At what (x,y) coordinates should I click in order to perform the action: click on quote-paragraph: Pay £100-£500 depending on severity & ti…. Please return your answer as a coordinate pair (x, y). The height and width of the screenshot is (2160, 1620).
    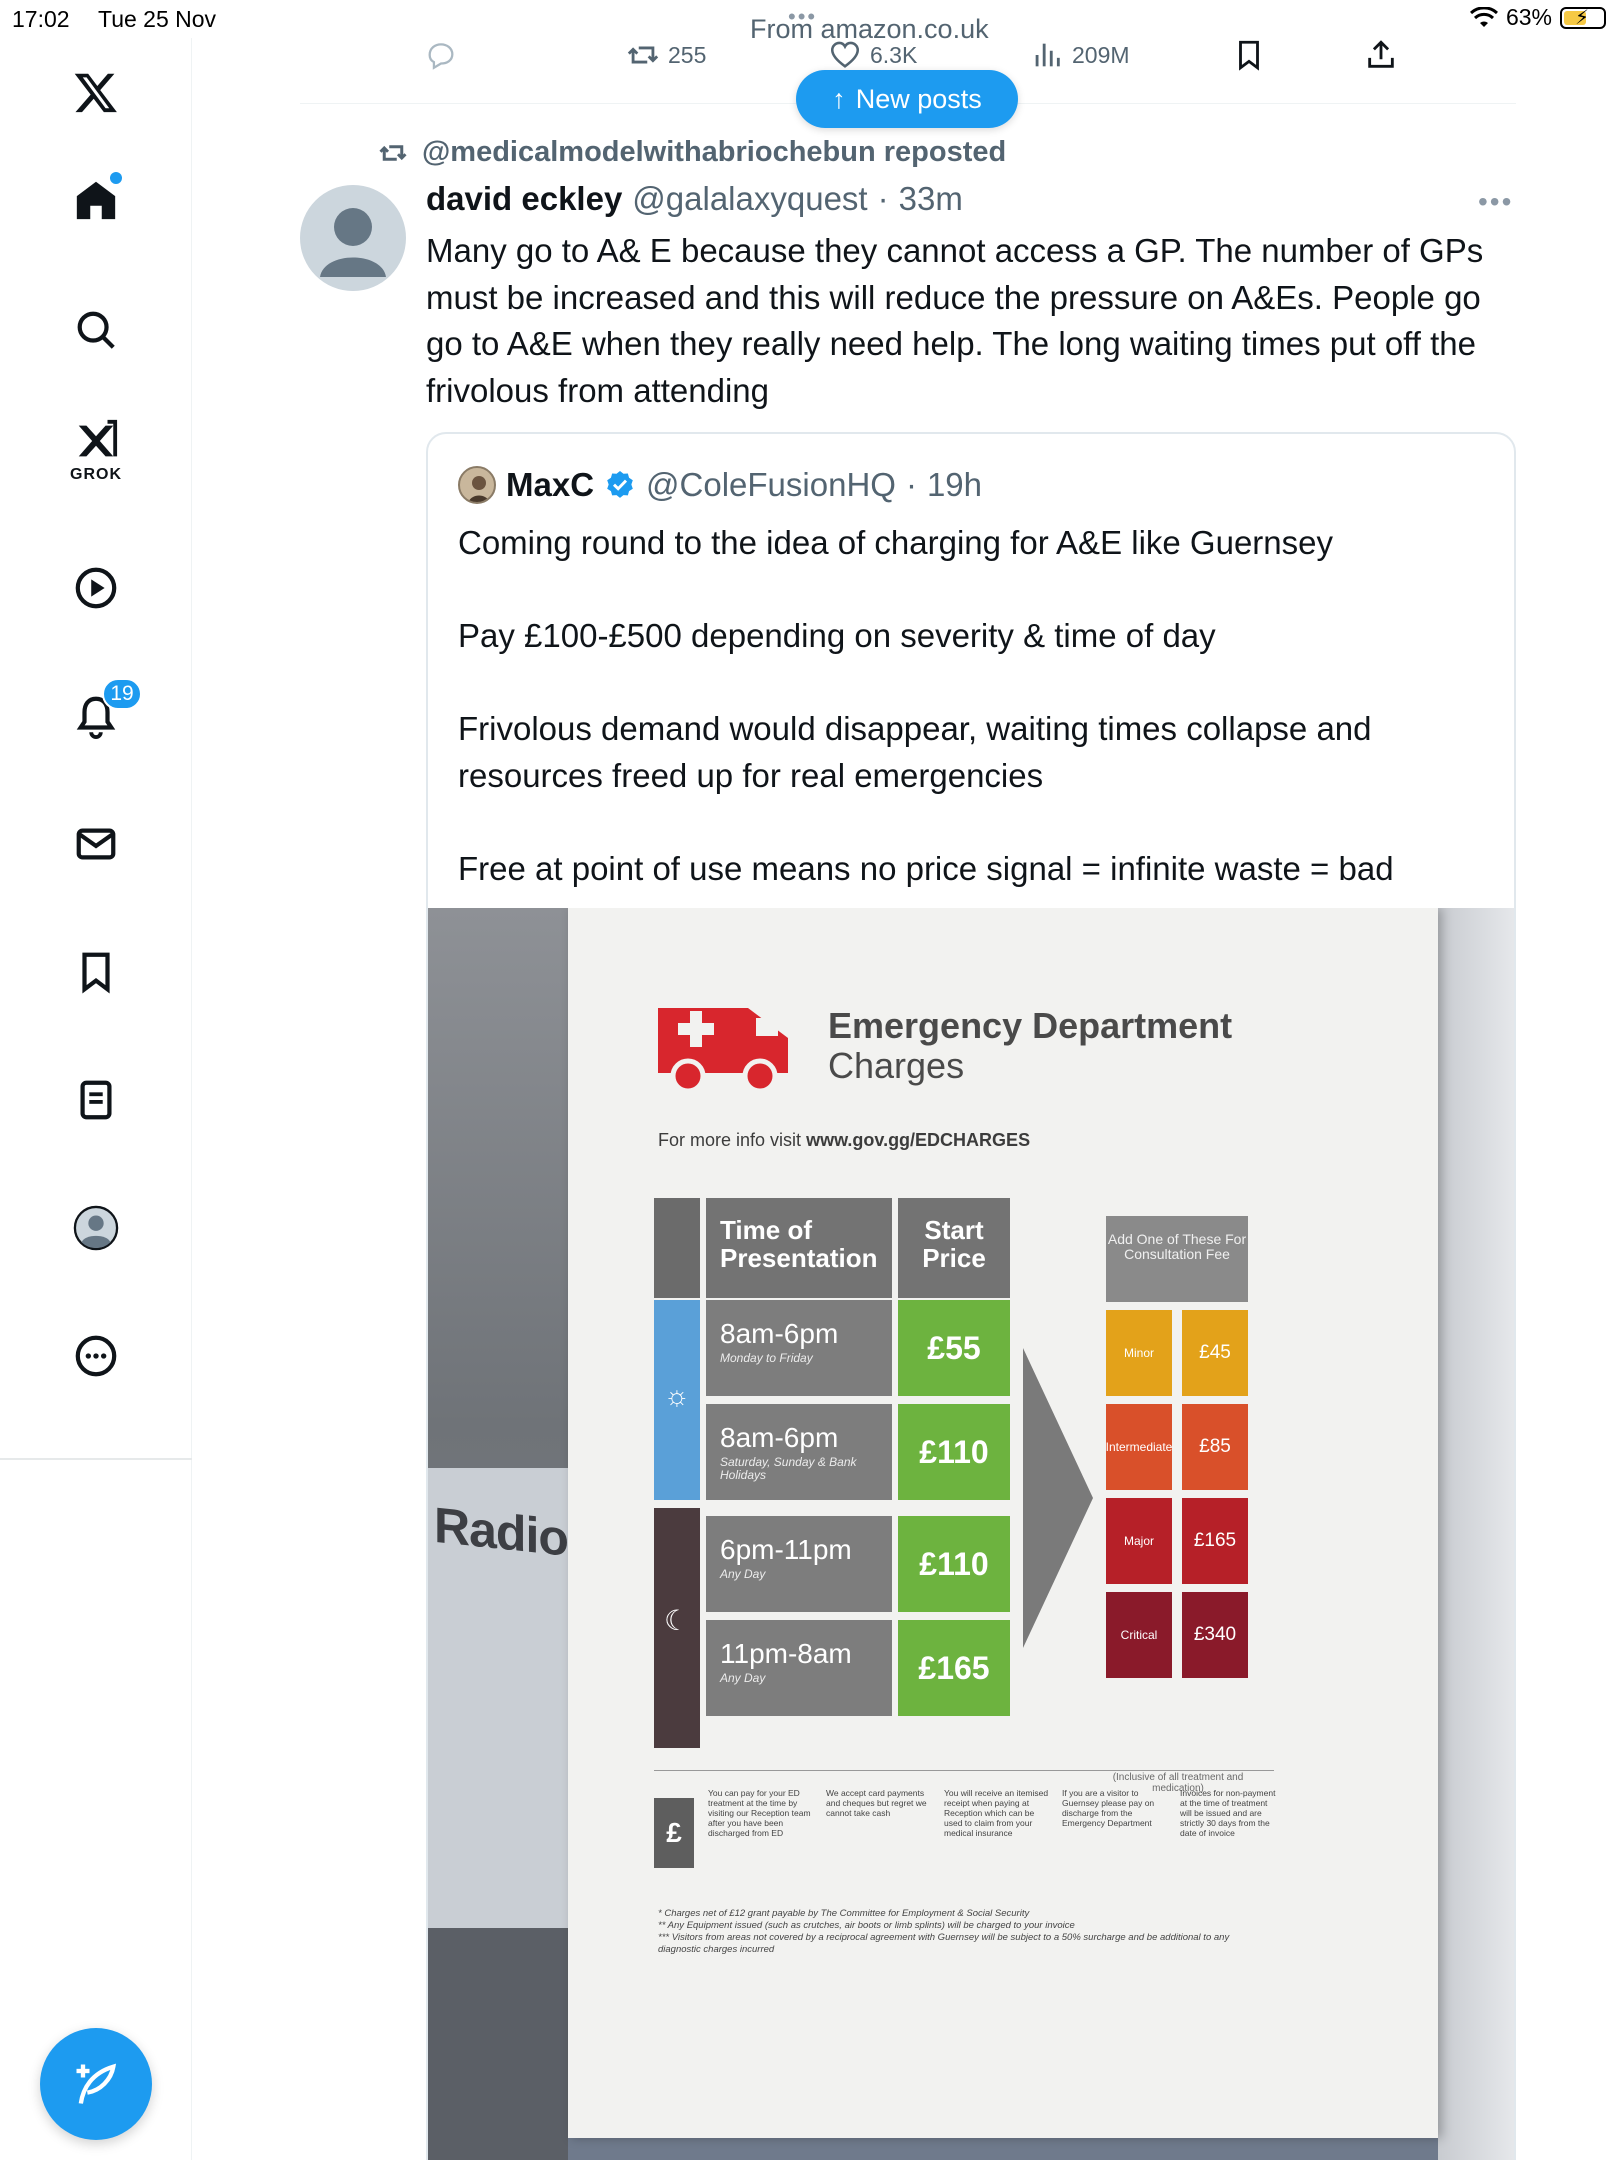
    Looking at the image, I should click on (837, 635).